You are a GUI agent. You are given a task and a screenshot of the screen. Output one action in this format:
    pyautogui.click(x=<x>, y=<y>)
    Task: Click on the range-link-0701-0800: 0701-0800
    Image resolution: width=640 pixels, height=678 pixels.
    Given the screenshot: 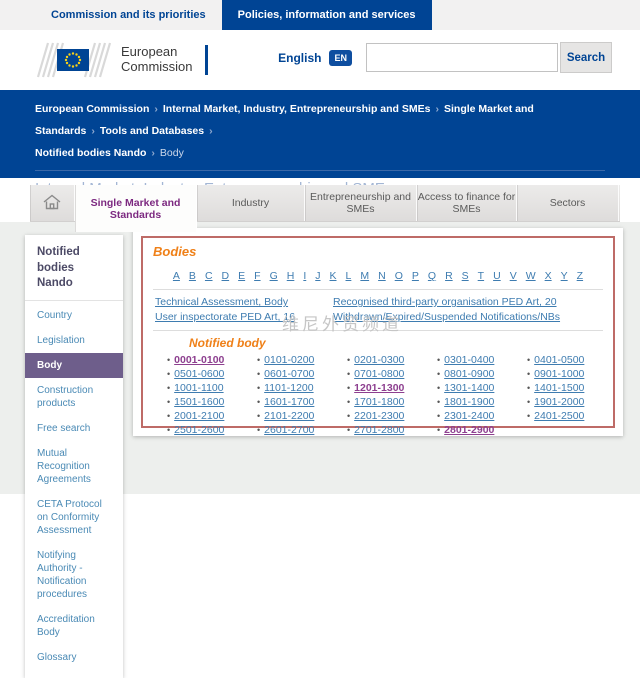 What is the action you would take?
    pyautogui.click(x=379, y=374)
    